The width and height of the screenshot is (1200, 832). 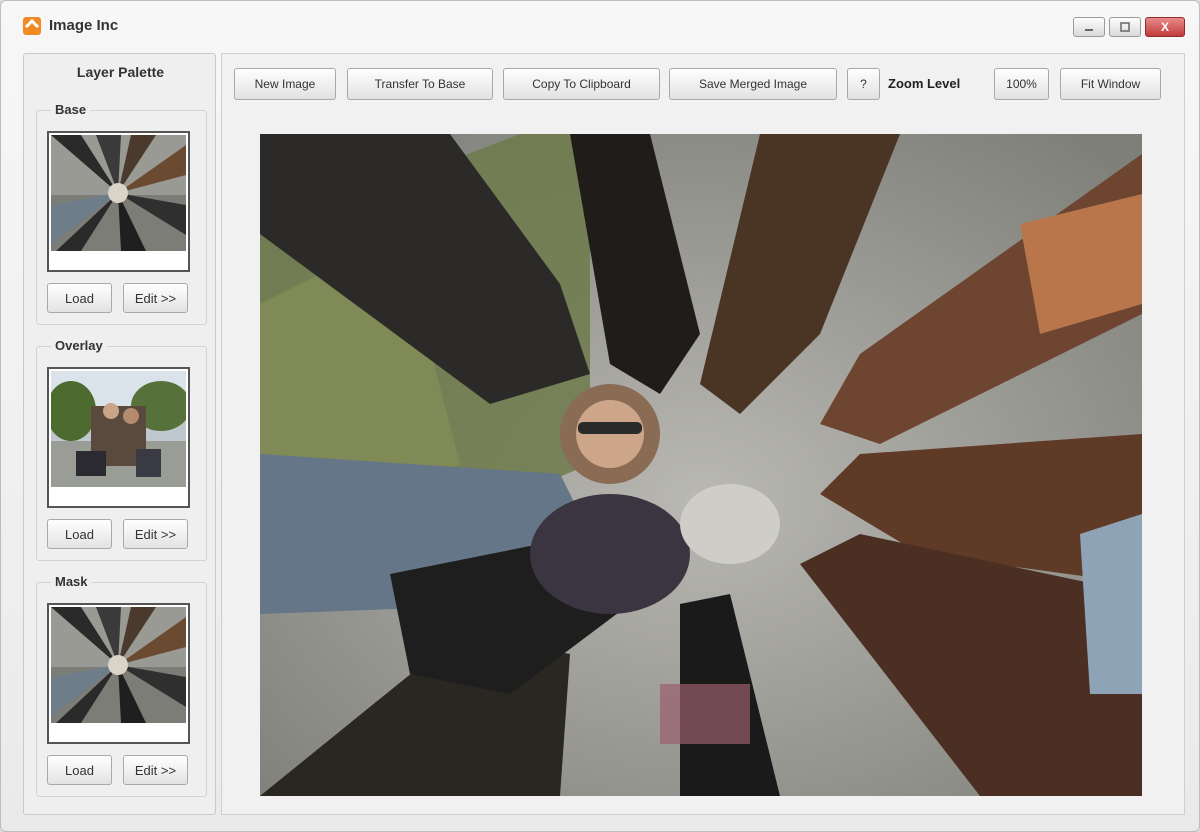 I want to click on close-icon: X, so click(x=1164, y=27).